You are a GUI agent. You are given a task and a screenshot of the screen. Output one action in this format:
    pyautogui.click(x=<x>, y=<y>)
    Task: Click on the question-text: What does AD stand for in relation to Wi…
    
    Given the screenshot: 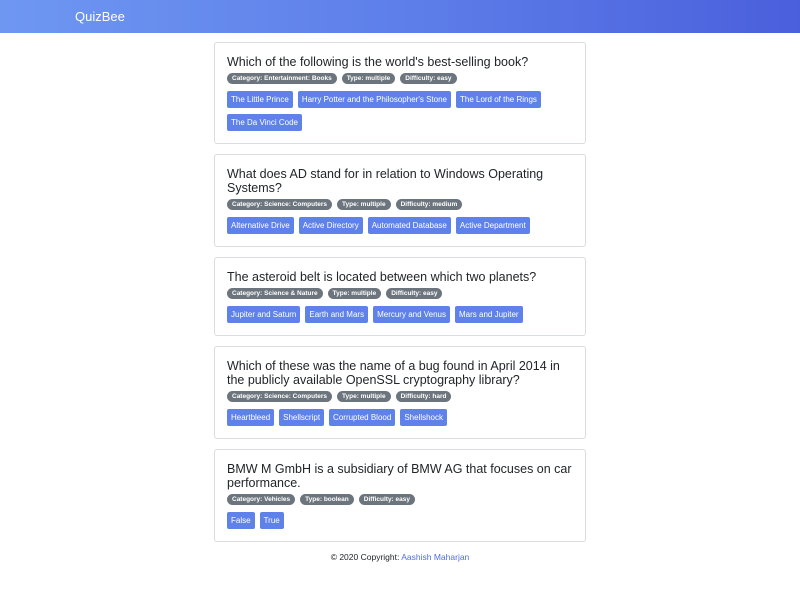 What is the action you would take?
    pyautogui.click(x=385, y=181)
    